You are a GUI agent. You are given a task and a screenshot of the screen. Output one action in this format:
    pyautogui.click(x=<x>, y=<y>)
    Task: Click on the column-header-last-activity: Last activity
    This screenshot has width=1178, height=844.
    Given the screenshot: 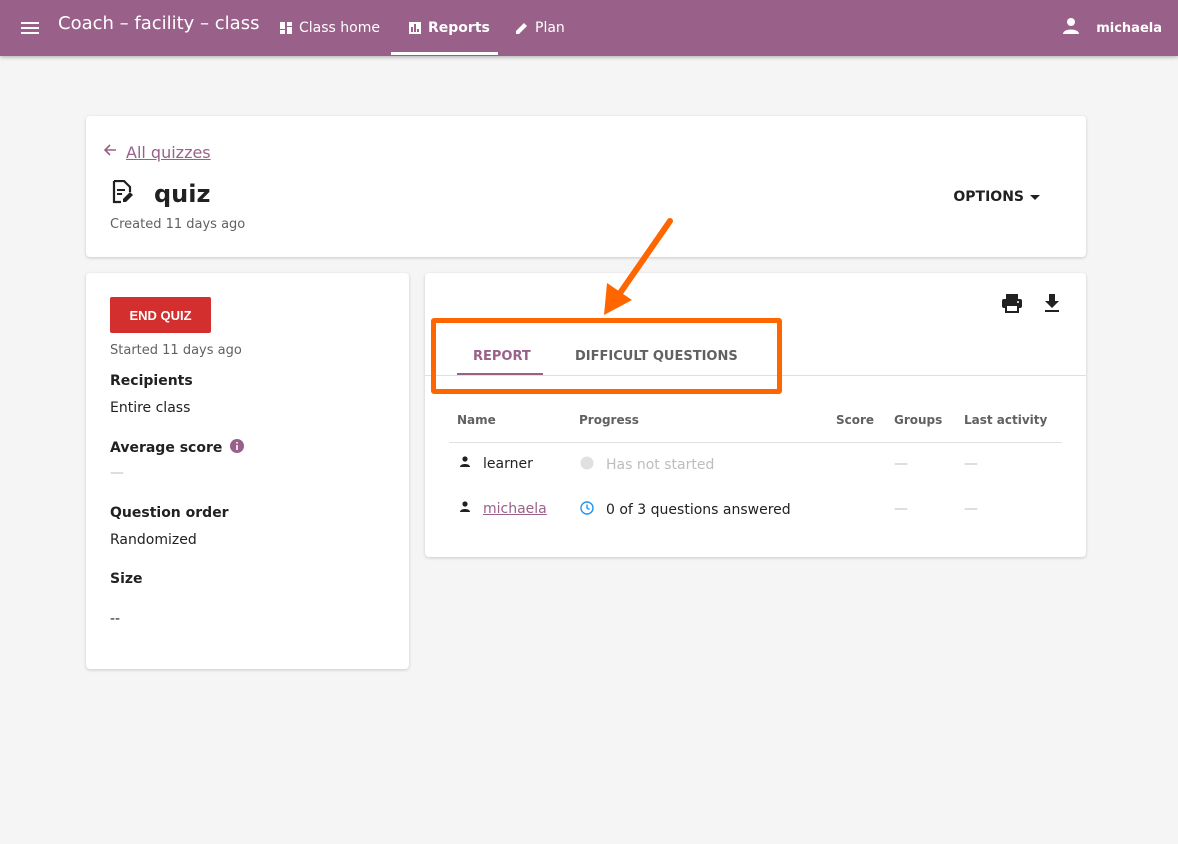 What is the action you would take?
    pyautogui.click(x=1005, y=420)
    